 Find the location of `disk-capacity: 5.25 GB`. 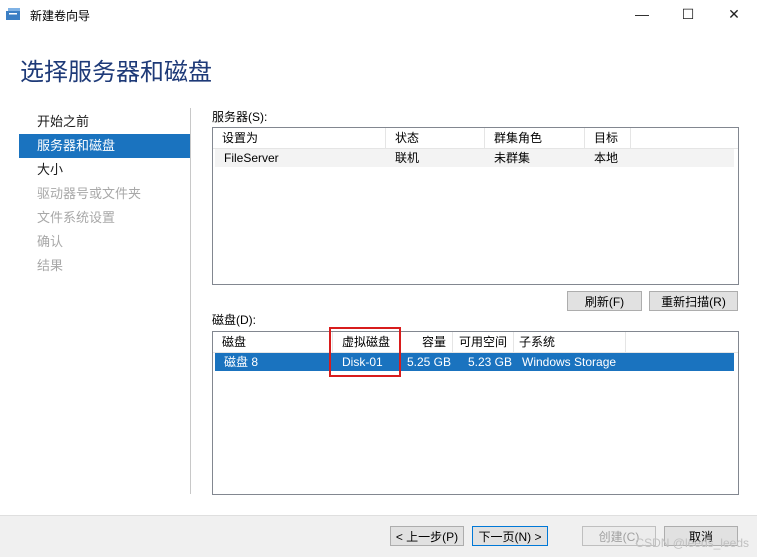

disk-capacity: 5.25 GB is located at coordinates (428, 362).